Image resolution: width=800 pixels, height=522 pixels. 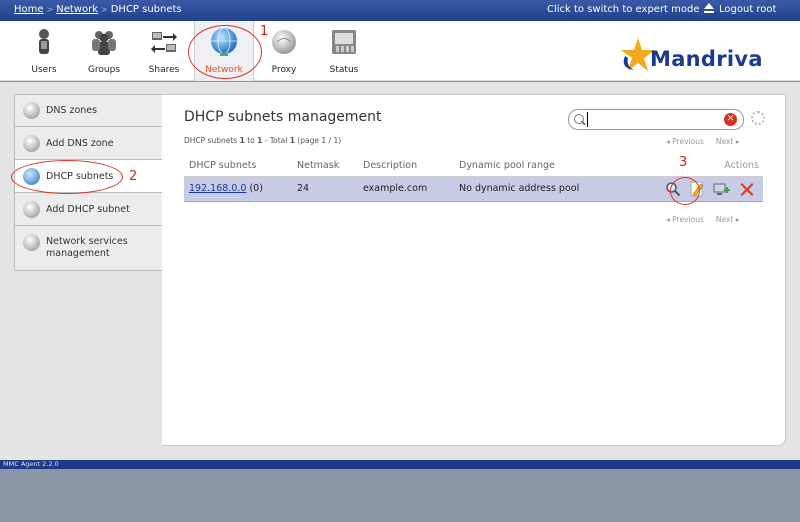 I want to click on column-header: Actions, so click(x=703, y=166).